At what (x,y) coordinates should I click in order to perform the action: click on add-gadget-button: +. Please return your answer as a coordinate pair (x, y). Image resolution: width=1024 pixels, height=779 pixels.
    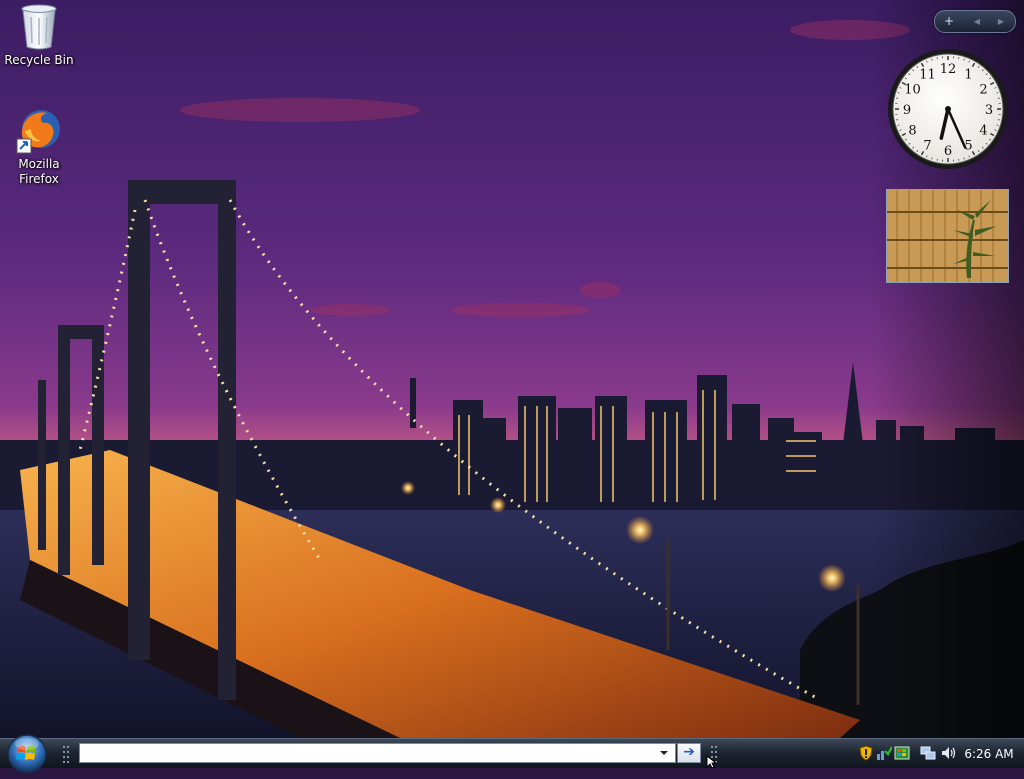
    Looking at the image, I should click on (949, 21).